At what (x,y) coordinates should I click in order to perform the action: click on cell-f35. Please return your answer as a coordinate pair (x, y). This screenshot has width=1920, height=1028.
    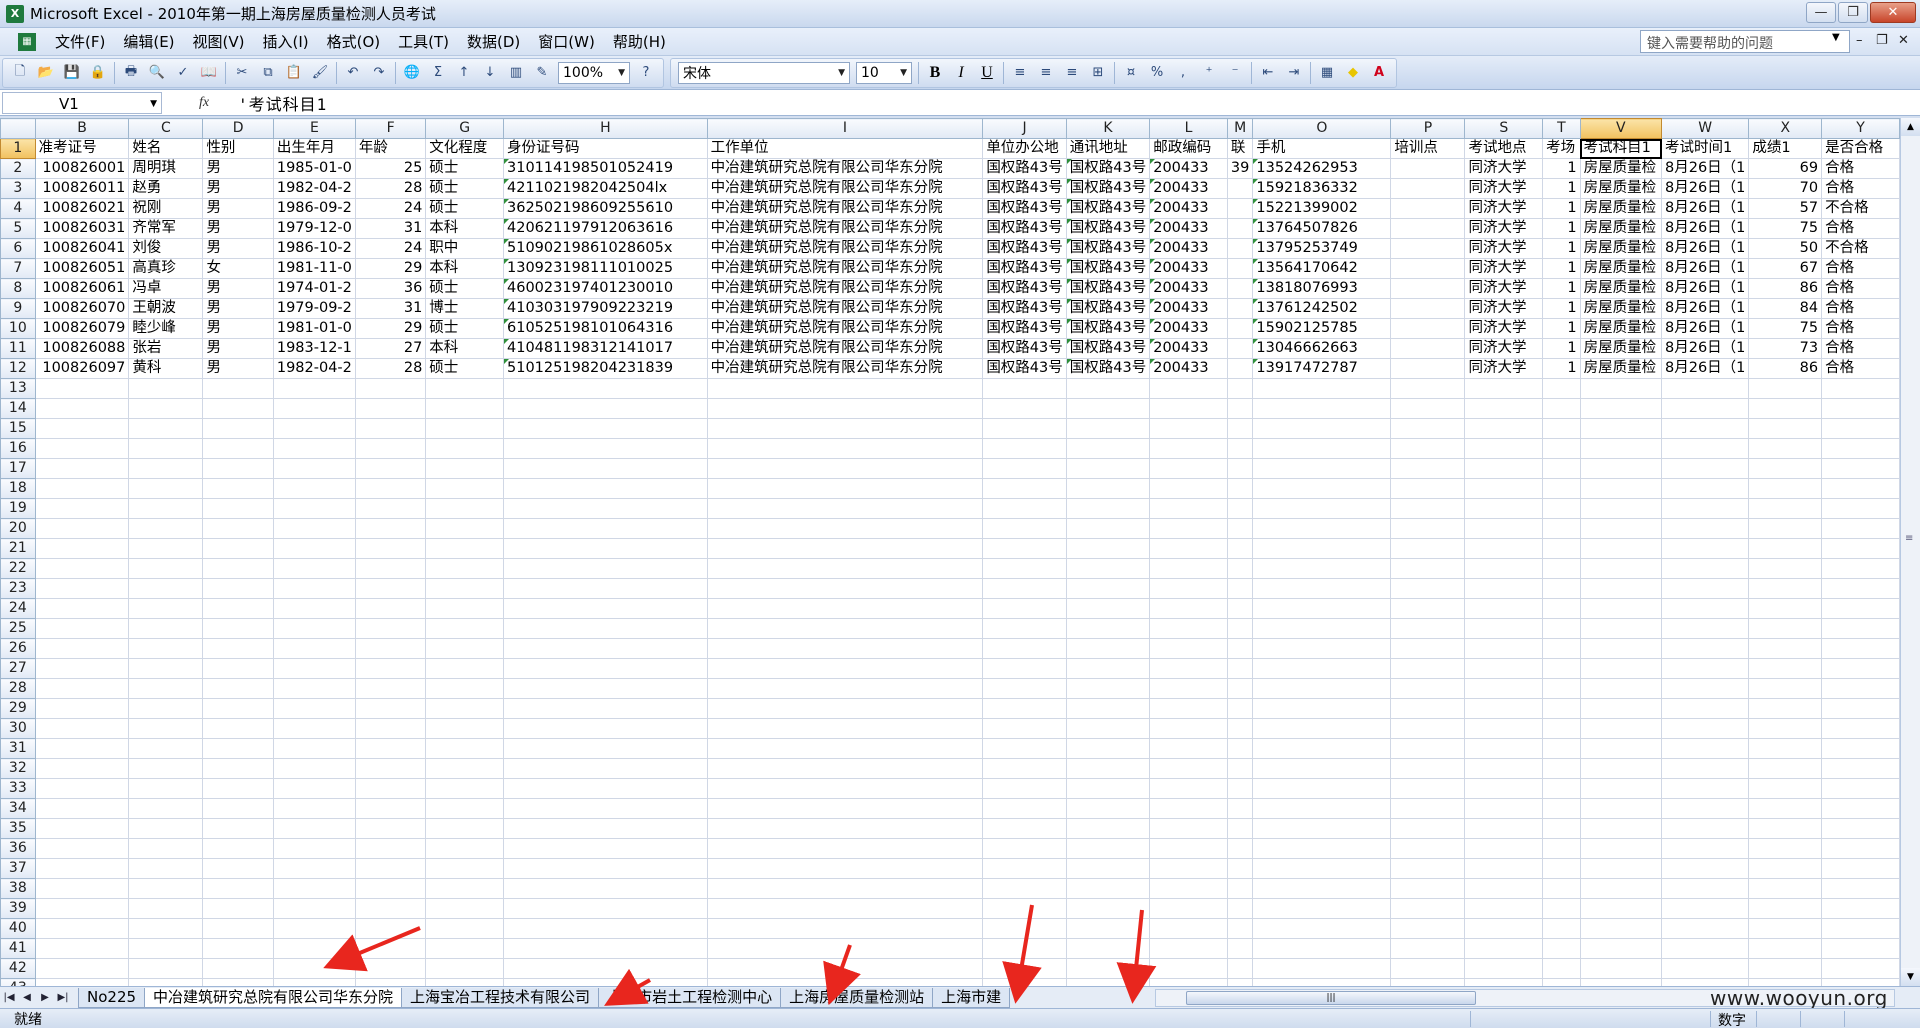
    Looking at the image, I should click on (390, 828).